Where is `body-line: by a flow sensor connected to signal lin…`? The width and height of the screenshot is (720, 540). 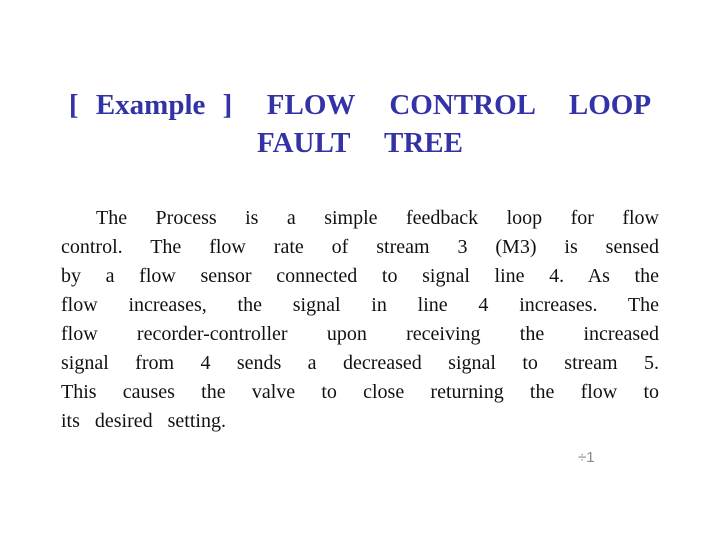
body-line: by a flow sensor connected to signal lin… is located at coordinates (360, 276).